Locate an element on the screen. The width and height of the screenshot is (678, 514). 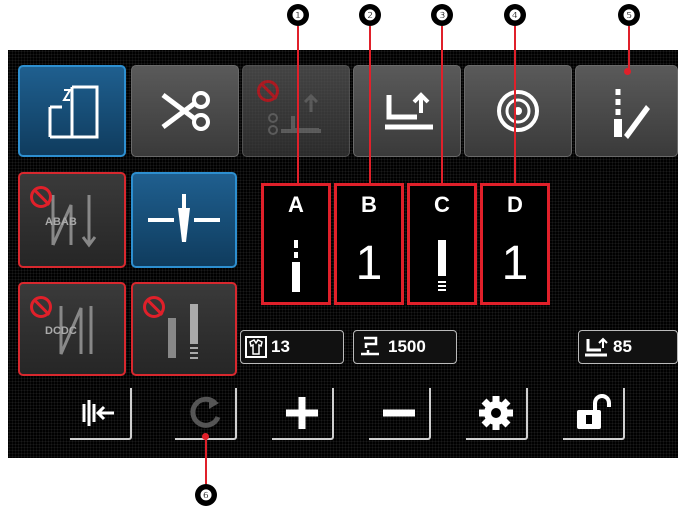
tile-a: A is located at coordinates (296, 244).